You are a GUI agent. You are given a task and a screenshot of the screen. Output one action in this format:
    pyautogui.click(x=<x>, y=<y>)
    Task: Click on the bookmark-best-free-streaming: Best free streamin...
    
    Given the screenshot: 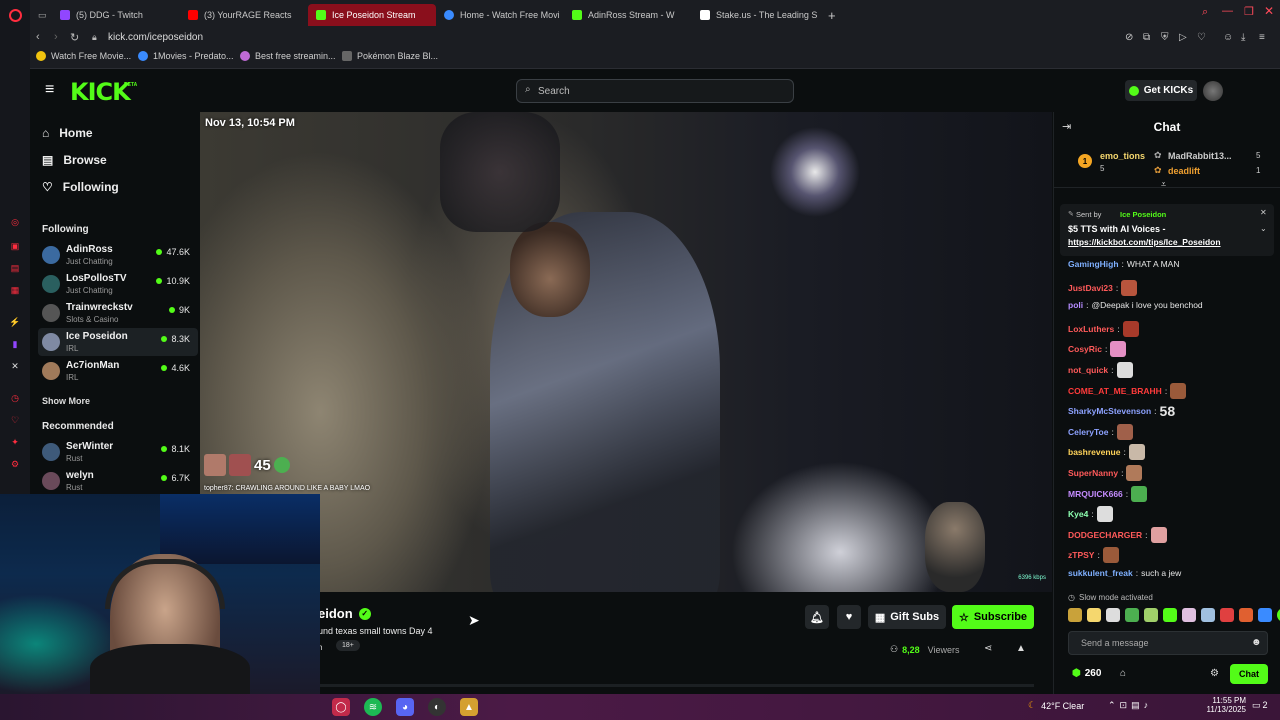 What is the action you would take?
    pyautogui.click(x=288, y=56)
    